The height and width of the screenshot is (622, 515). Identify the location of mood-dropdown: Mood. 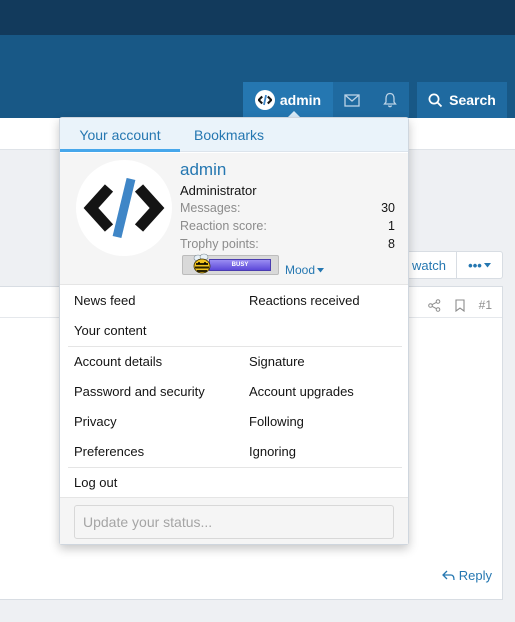
(305, 270).